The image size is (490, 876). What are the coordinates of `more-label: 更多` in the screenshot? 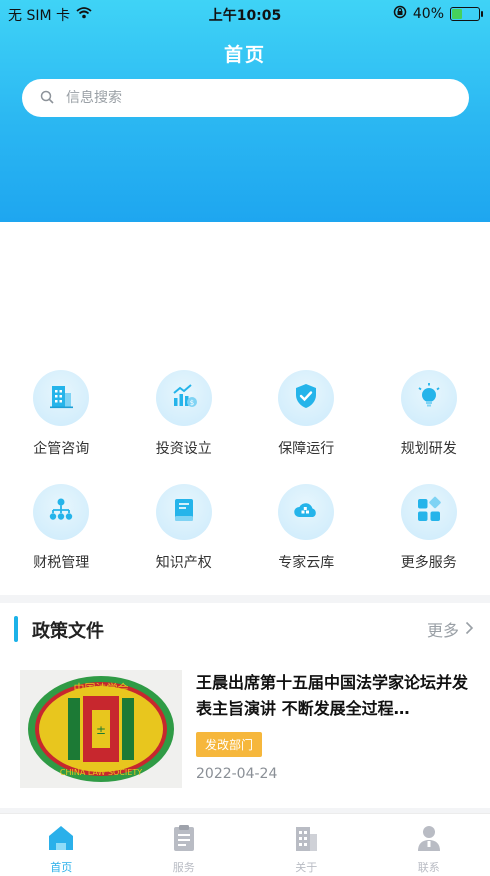 It's located at (442, 630).